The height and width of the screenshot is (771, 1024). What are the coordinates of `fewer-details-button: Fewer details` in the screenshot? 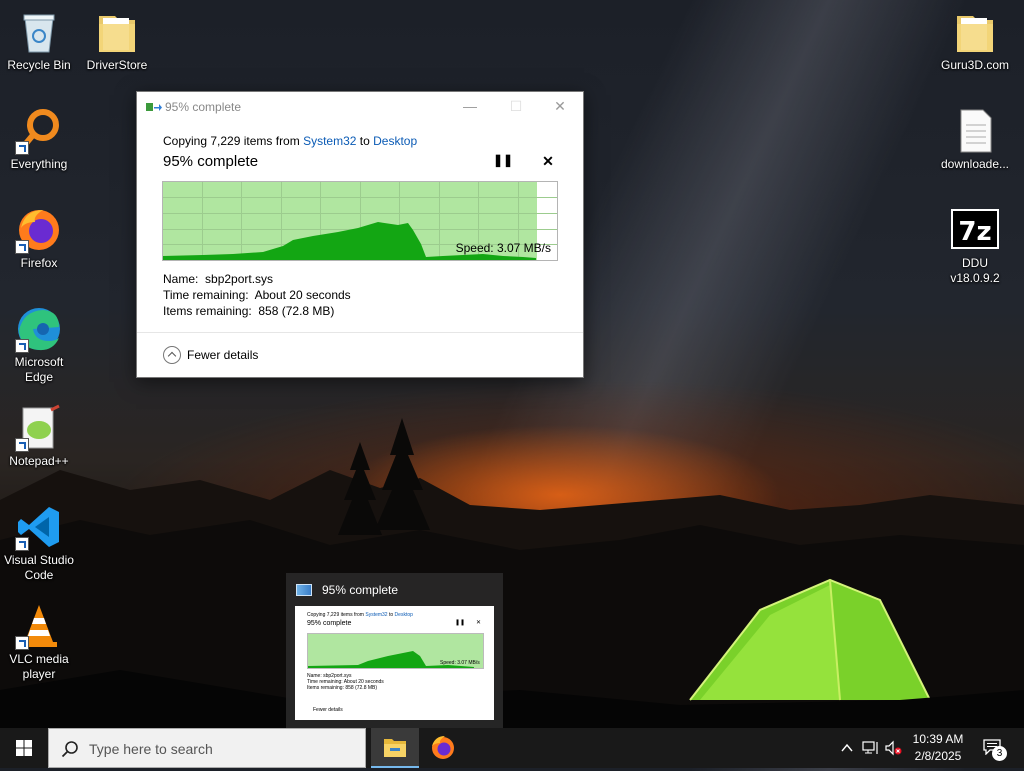 It's located at (210, 355).